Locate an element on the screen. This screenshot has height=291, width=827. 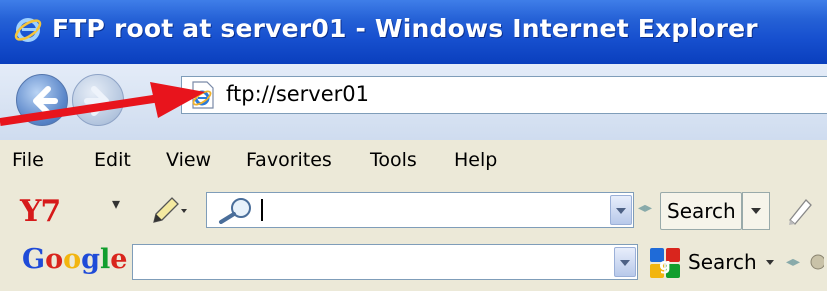
menu-tools: Tools is located at coordinates (393, 160).